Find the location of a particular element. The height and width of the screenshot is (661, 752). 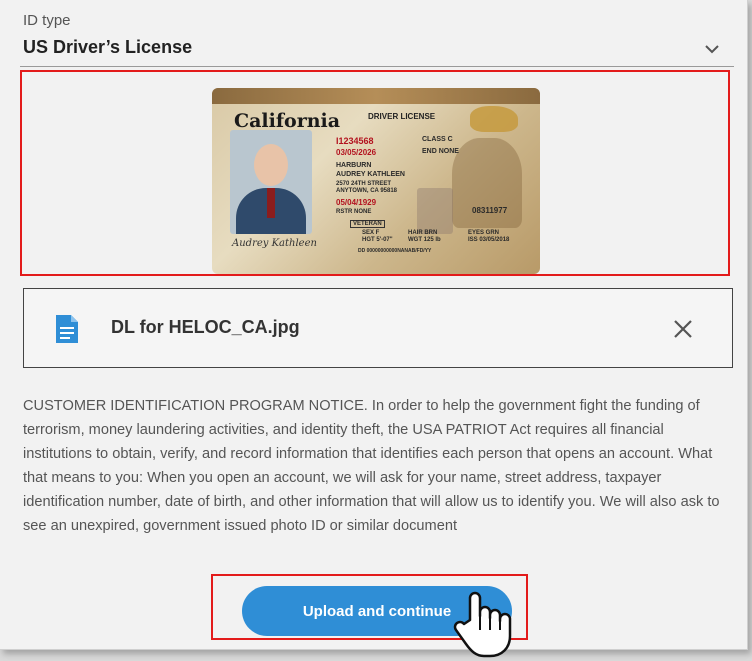

document-icon is located at coordinates (67, 329).